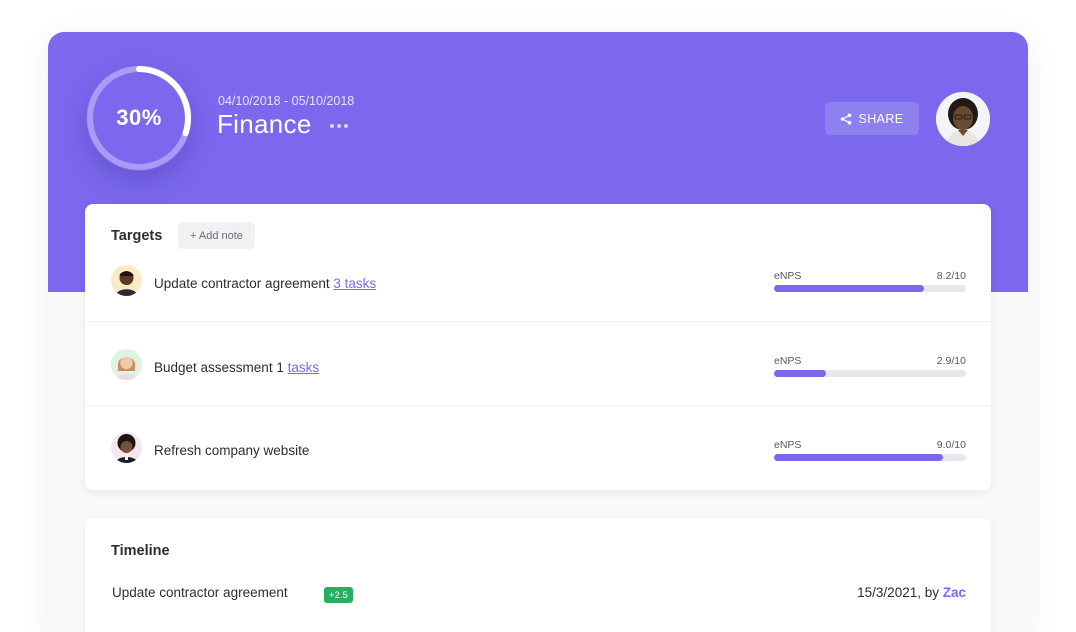  Describe the element at coordinates (140, 551) in the screenshot. I see `timeline-title: Timeline` at that location.